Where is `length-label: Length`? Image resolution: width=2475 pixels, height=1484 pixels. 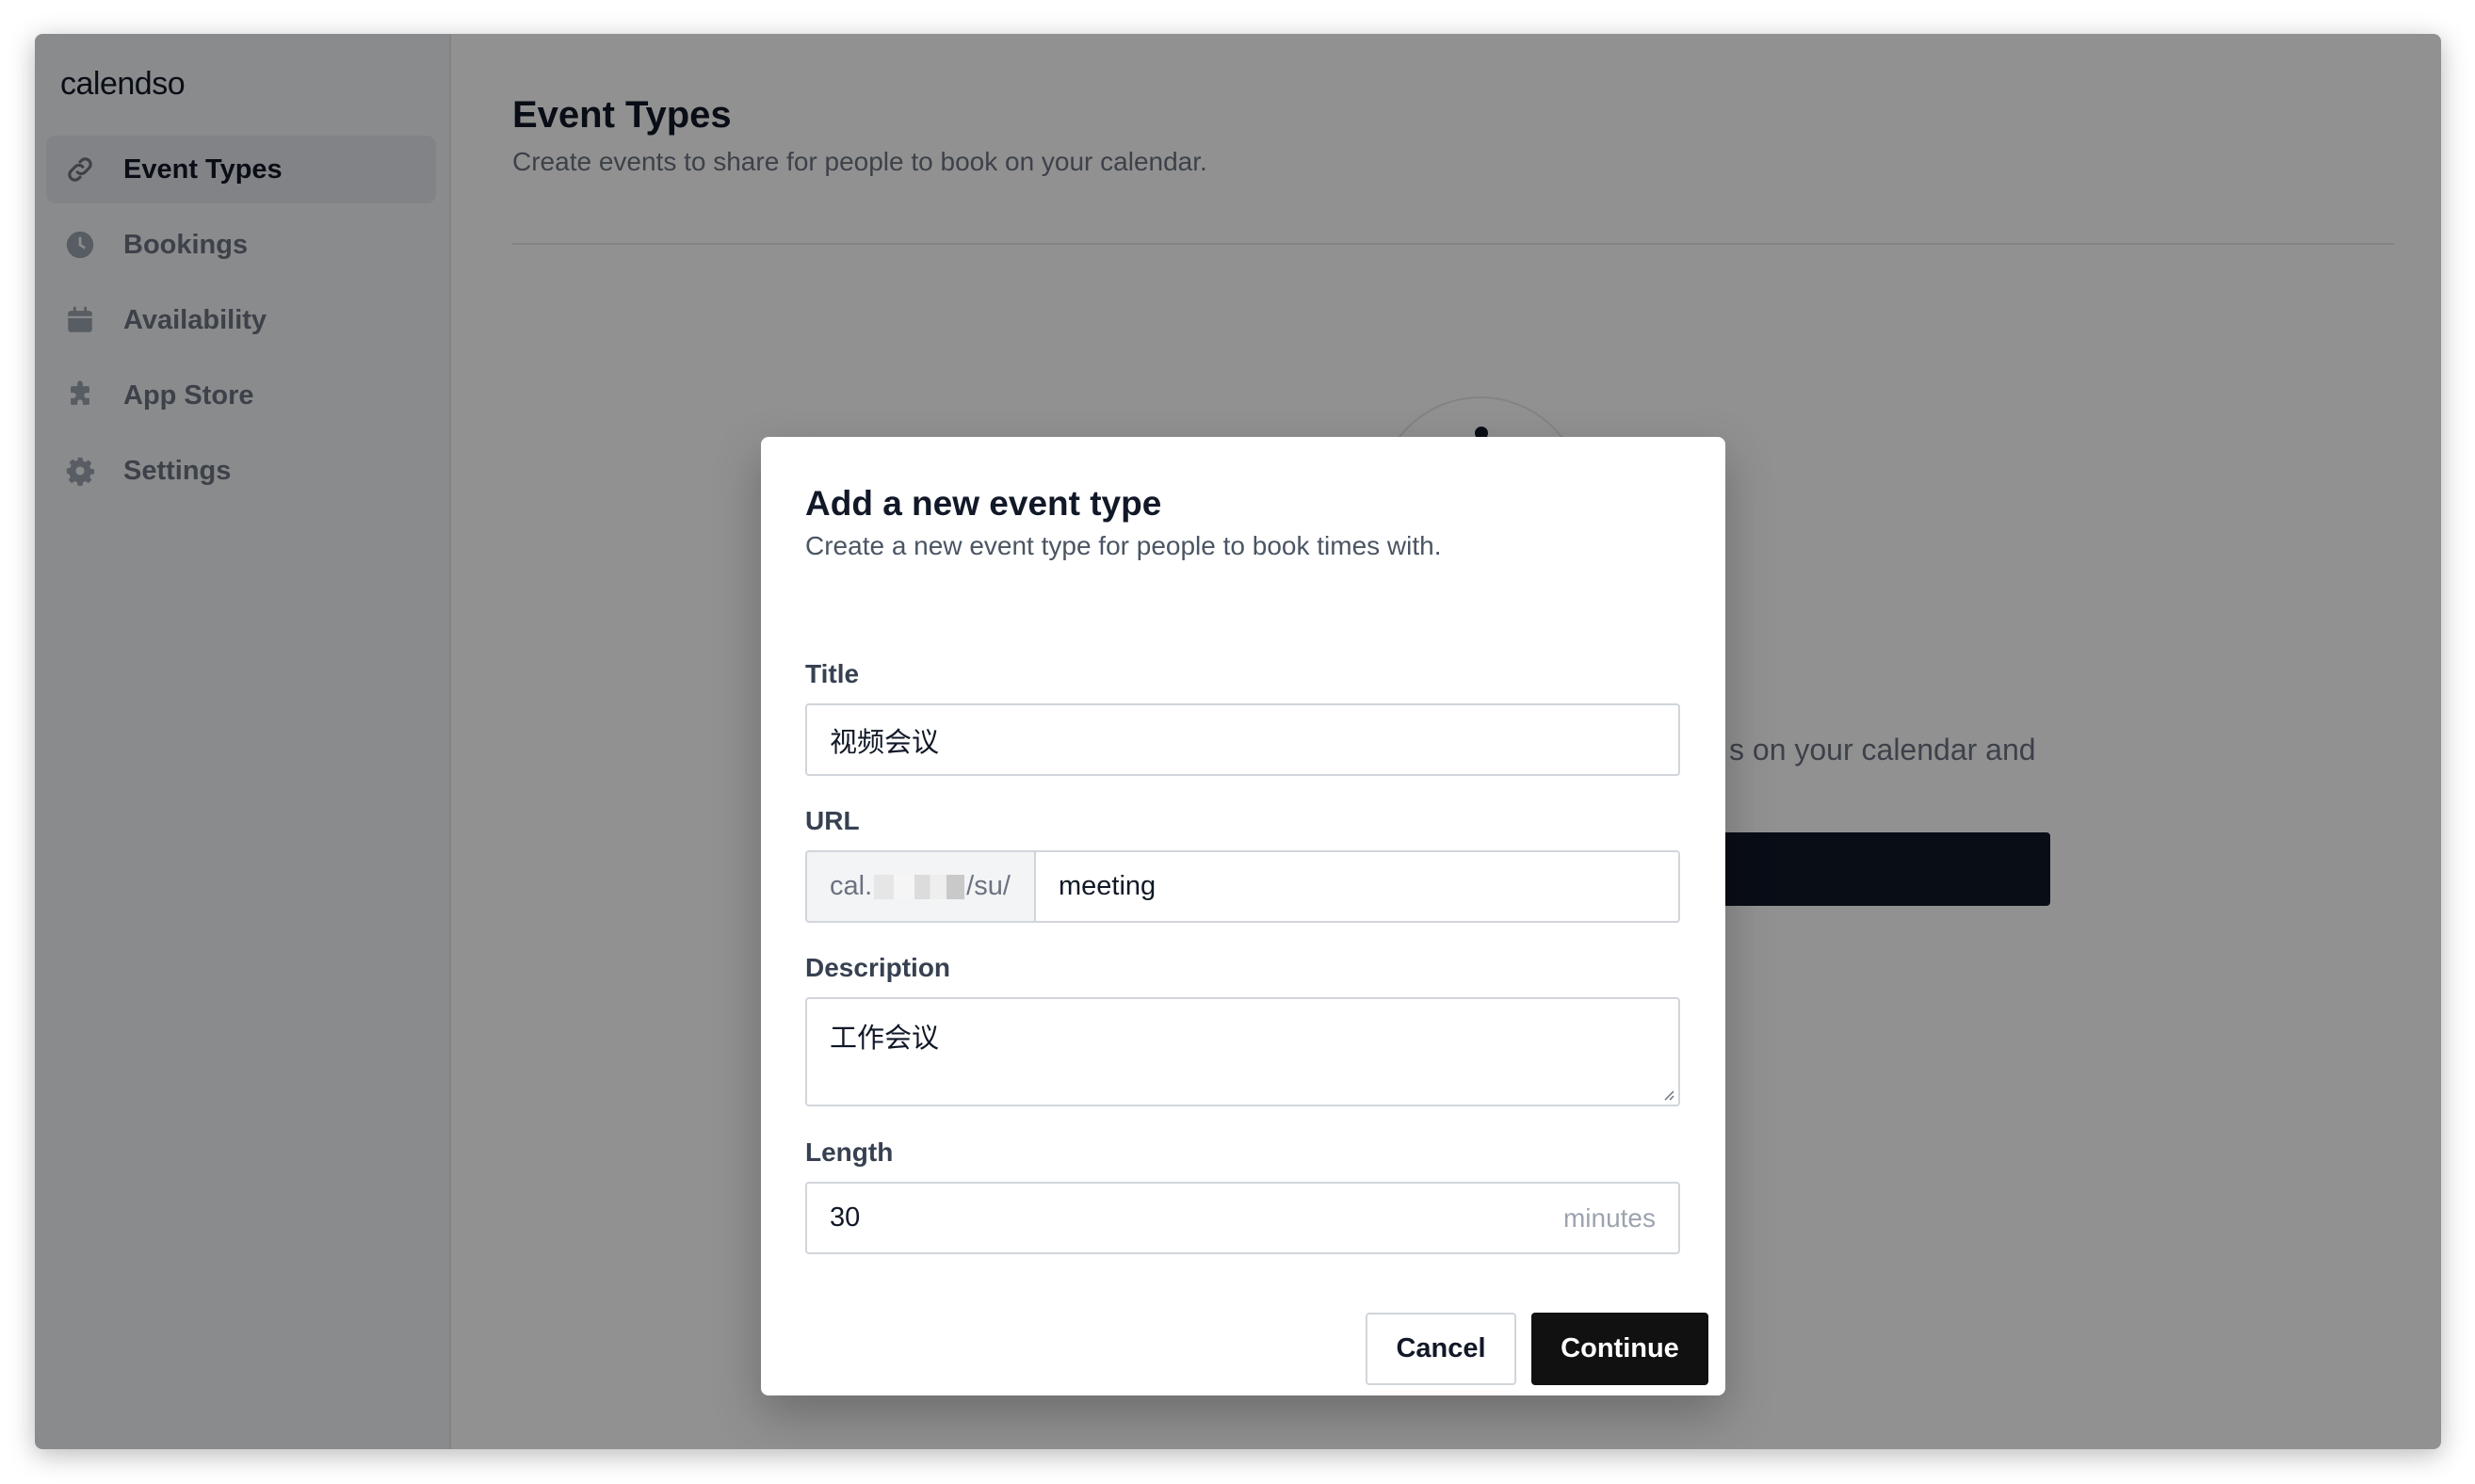
length-label: Length is located at coordinates (849, 1152).